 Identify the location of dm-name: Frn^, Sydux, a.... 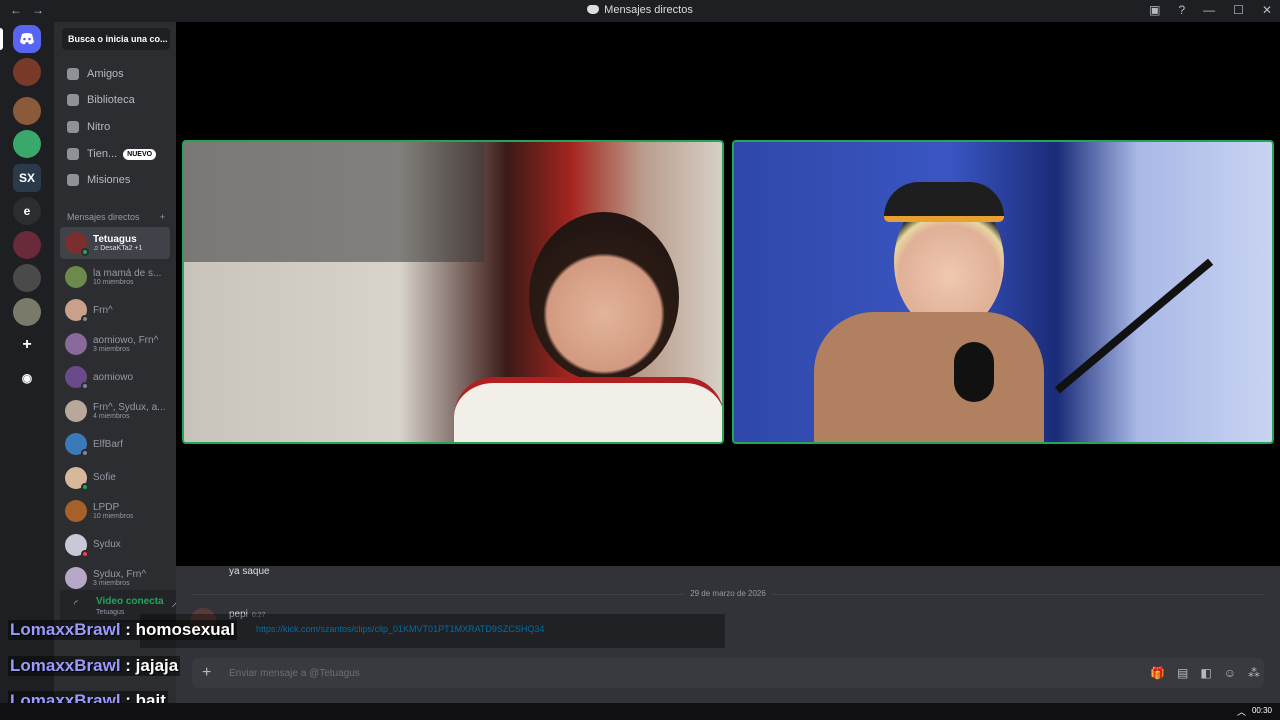
(129, 407).